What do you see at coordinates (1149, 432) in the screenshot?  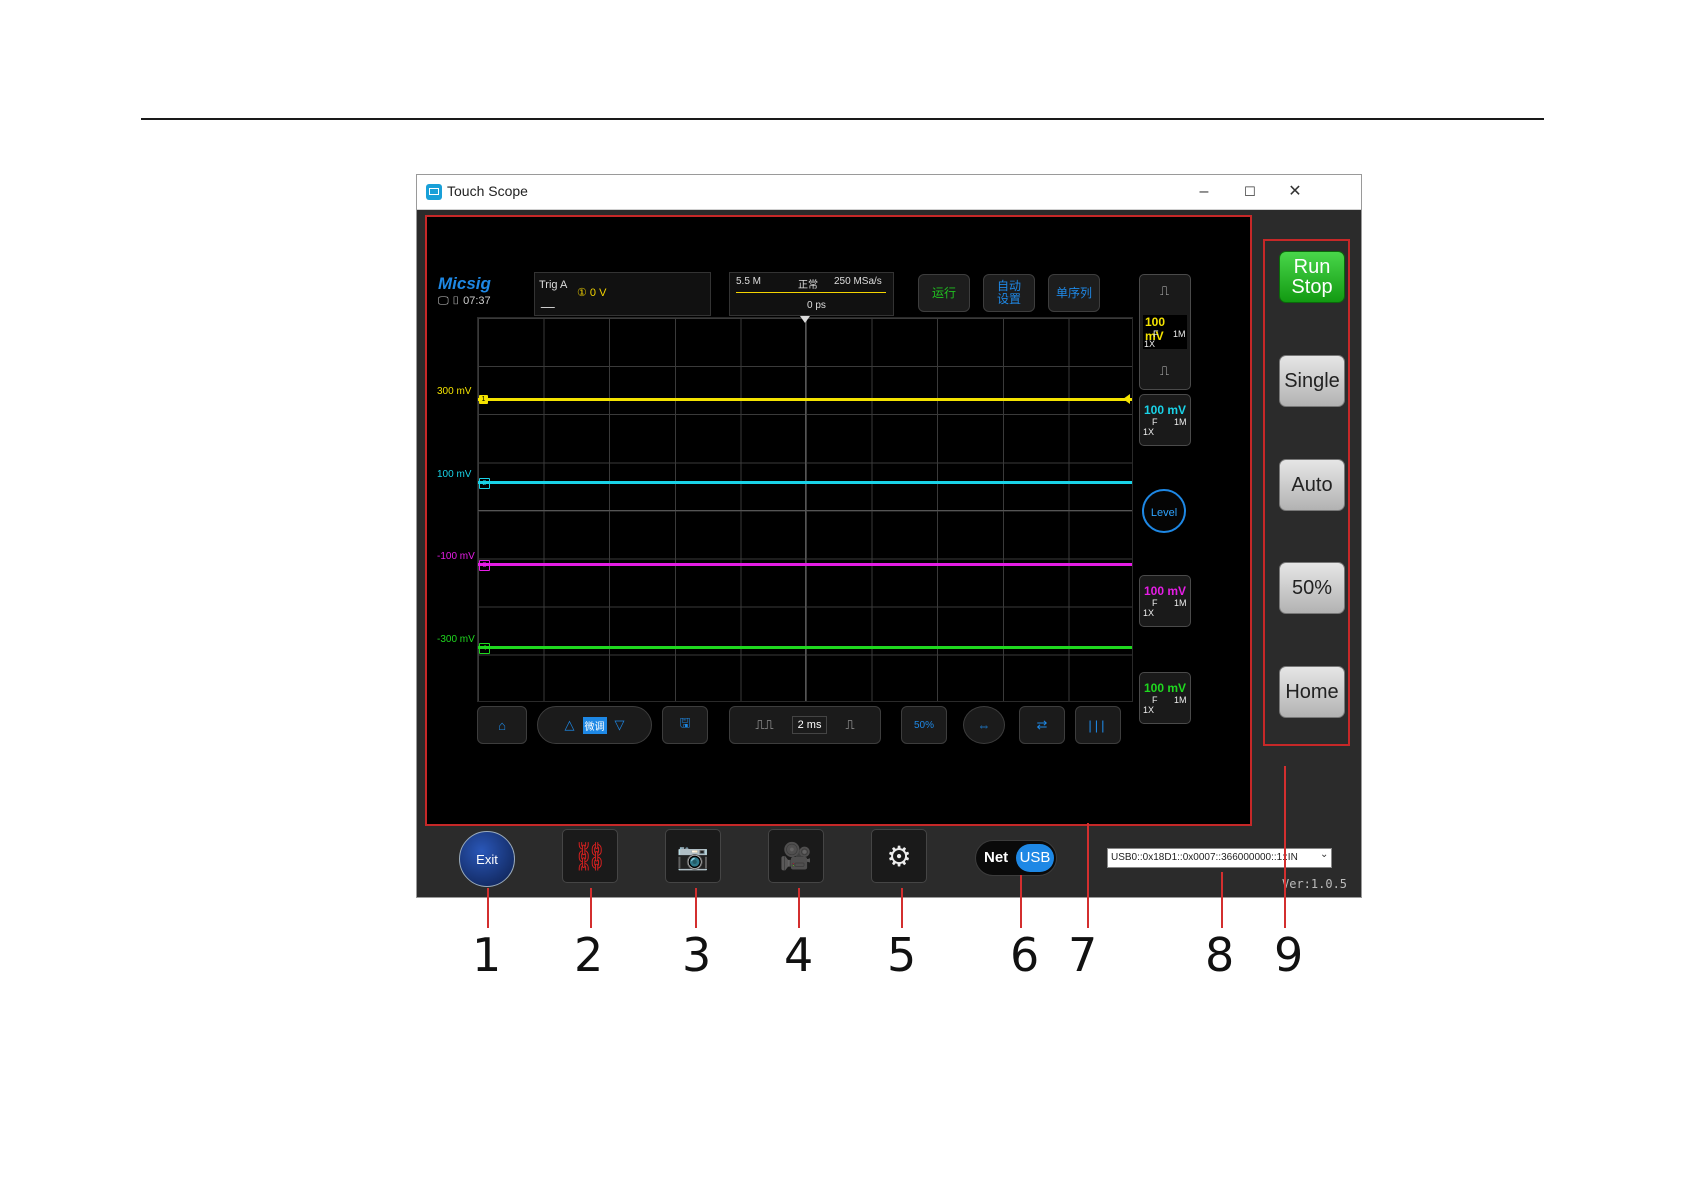 I see `ch2-probe: 1X` at bounding box center [1149, 432].